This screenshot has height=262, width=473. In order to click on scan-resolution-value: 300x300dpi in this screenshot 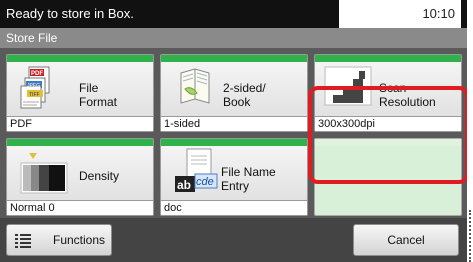, I will do `click(388, 123)`.